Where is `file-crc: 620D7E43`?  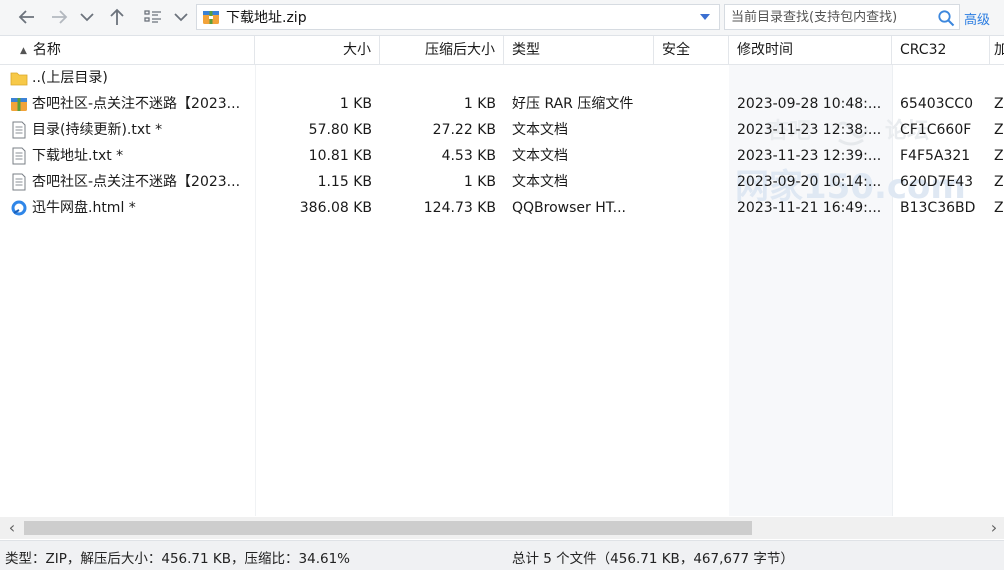 file-crc: 620D7E43 is located at coordinates (937, 182).